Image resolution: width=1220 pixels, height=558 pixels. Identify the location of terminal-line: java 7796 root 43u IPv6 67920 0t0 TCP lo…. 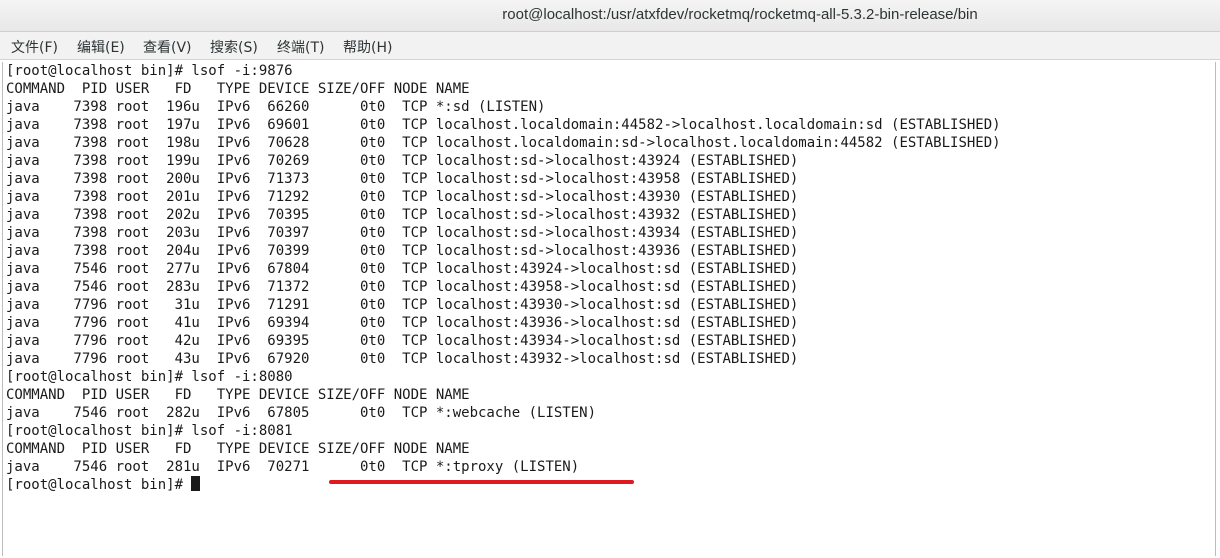
(402, 359).